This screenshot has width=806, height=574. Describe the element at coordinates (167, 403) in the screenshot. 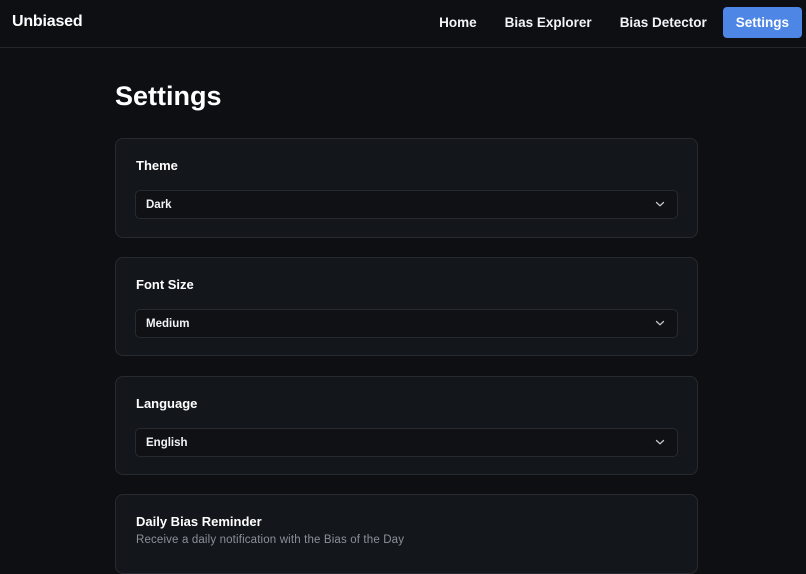

I see `language-label: Language` at that location.